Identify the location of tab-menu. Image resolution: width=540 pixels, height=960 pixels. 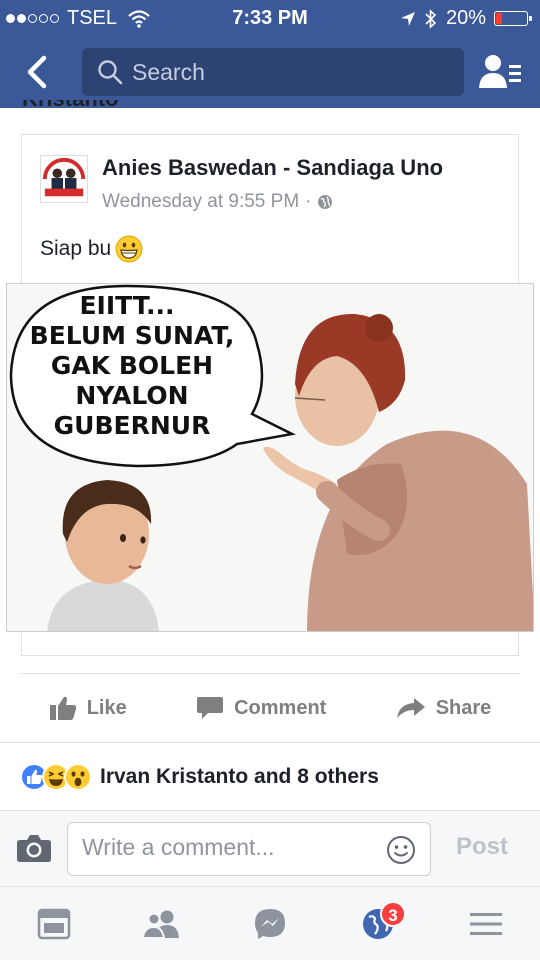
(486, 924).